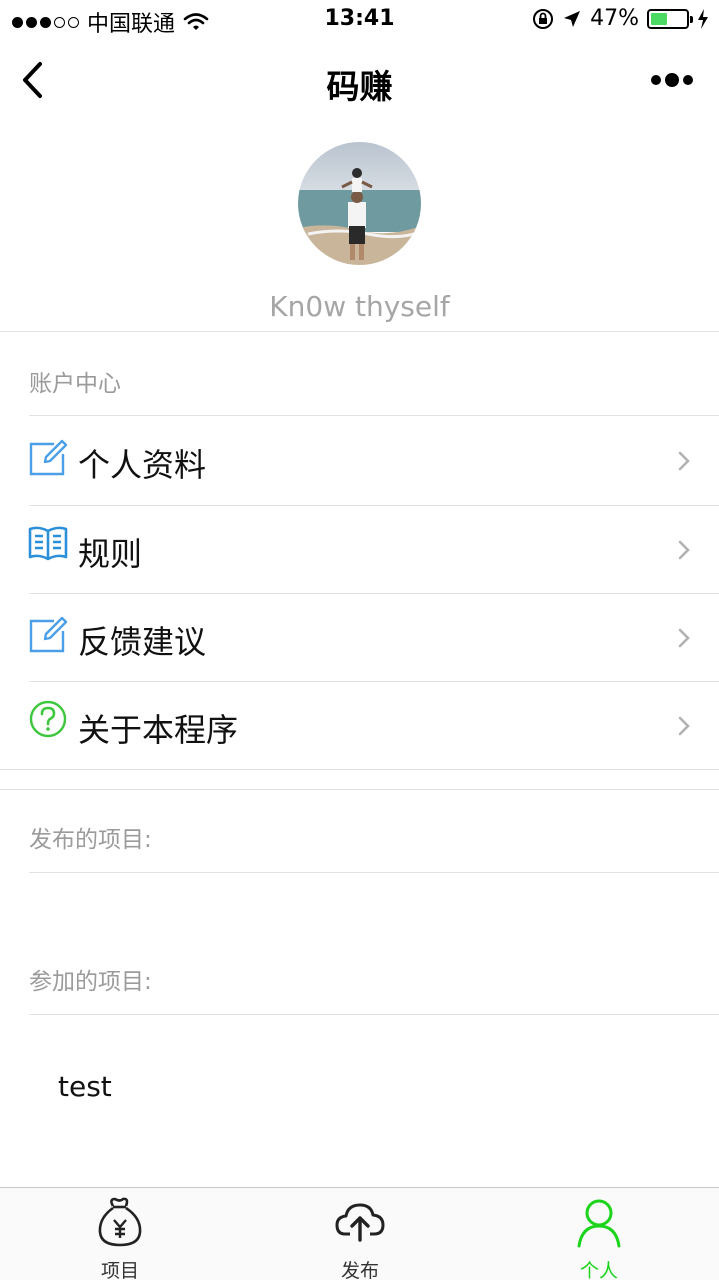 Image resolution: width=719 pixels, height=1280 pixels. I want to click on tab-label: 个人, so click(598, 1270).